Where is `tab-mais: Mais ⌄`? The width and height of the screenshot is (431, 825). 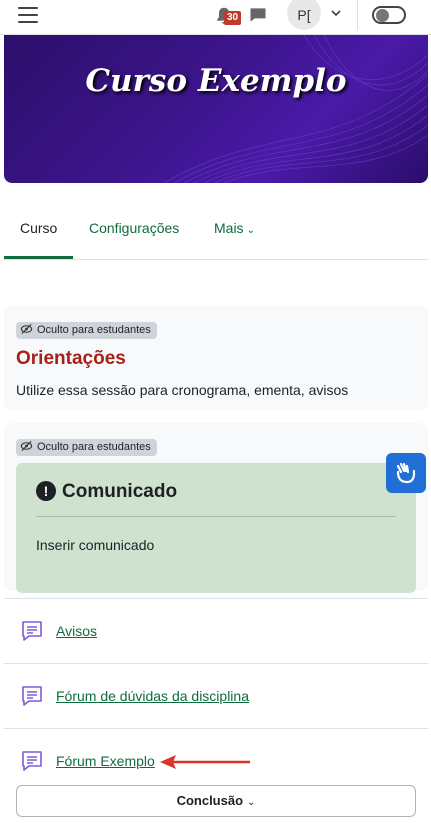 tab-mais: Mais ⌄ is located at coordinates (234, 232).